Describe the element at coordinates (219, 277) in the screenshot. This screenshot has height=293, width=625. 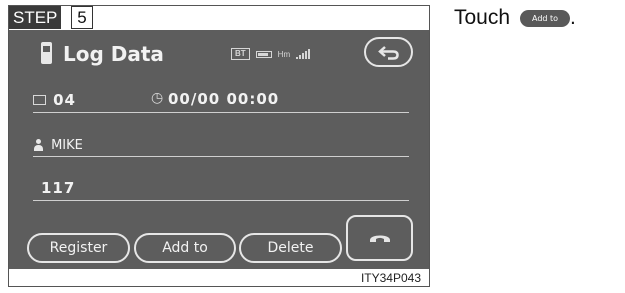
I see `caption-bar: ITY34P043` at that location.